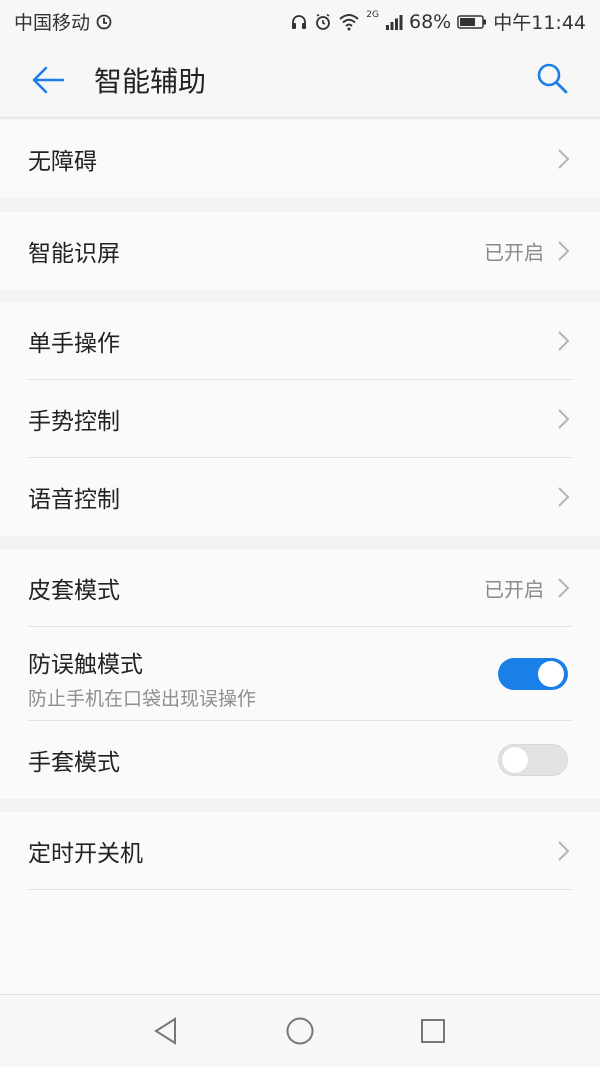 The height and width of the screenshot is (1067, 600). I want to click on back-button, so click(48, 80).